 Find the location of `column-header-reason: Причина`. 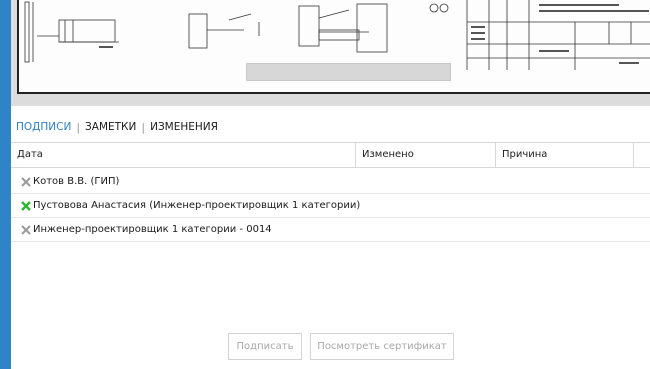

column-header-reason: Причина is located at coordinates (564, 155).